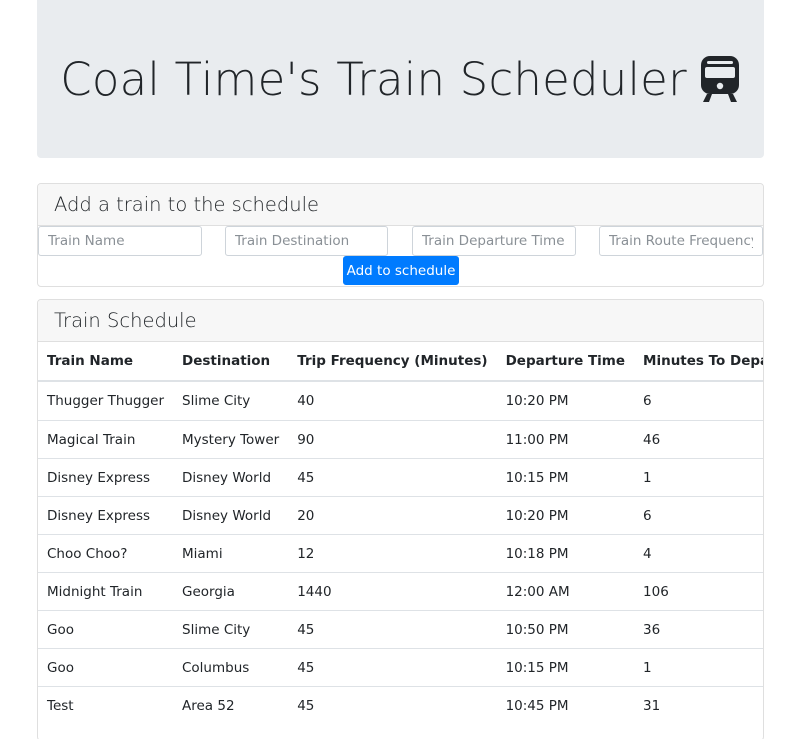 This screenshot has height=739, width=800. What do you see at coordinates (306, 241) in the screenshot?
I see `train-destination-input` at bounding box center [306, 241].